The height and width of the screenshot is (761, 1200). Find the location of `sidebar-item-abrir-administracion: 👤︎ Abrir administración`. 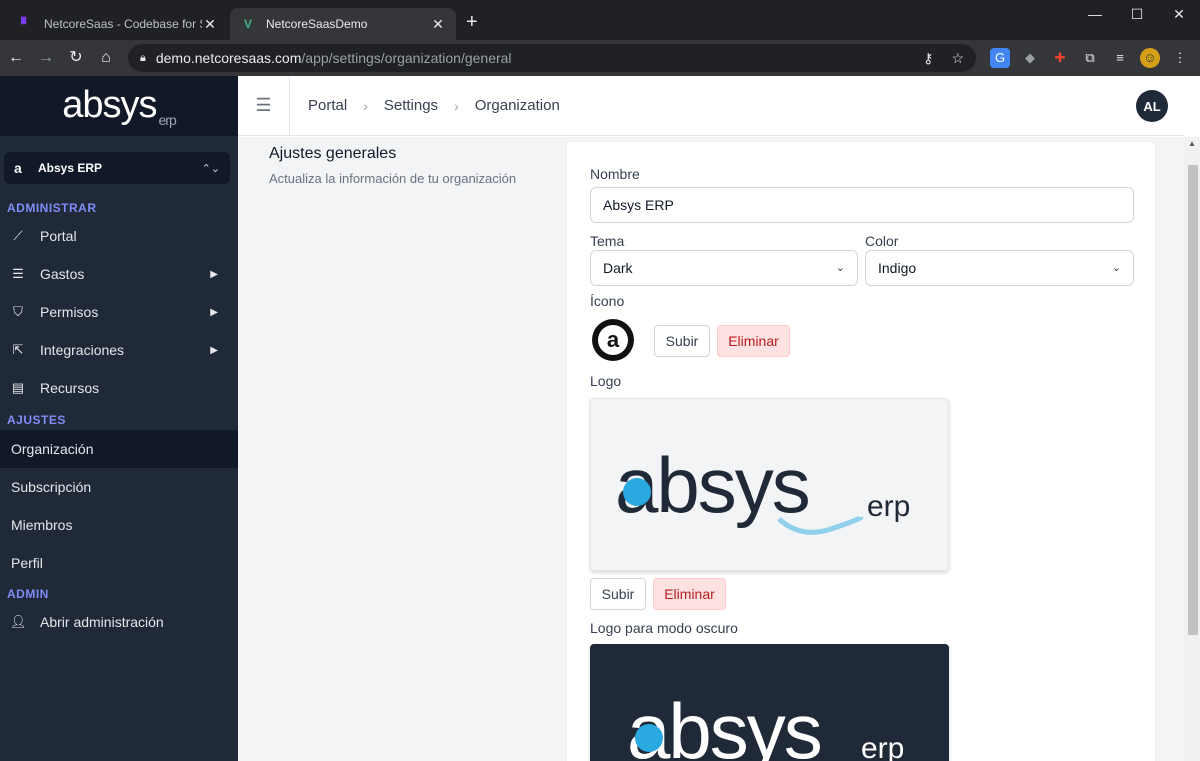

sidebar-item-abrir-administracion: 👤︎ Abrir administración is located at coordinates (119, 622).